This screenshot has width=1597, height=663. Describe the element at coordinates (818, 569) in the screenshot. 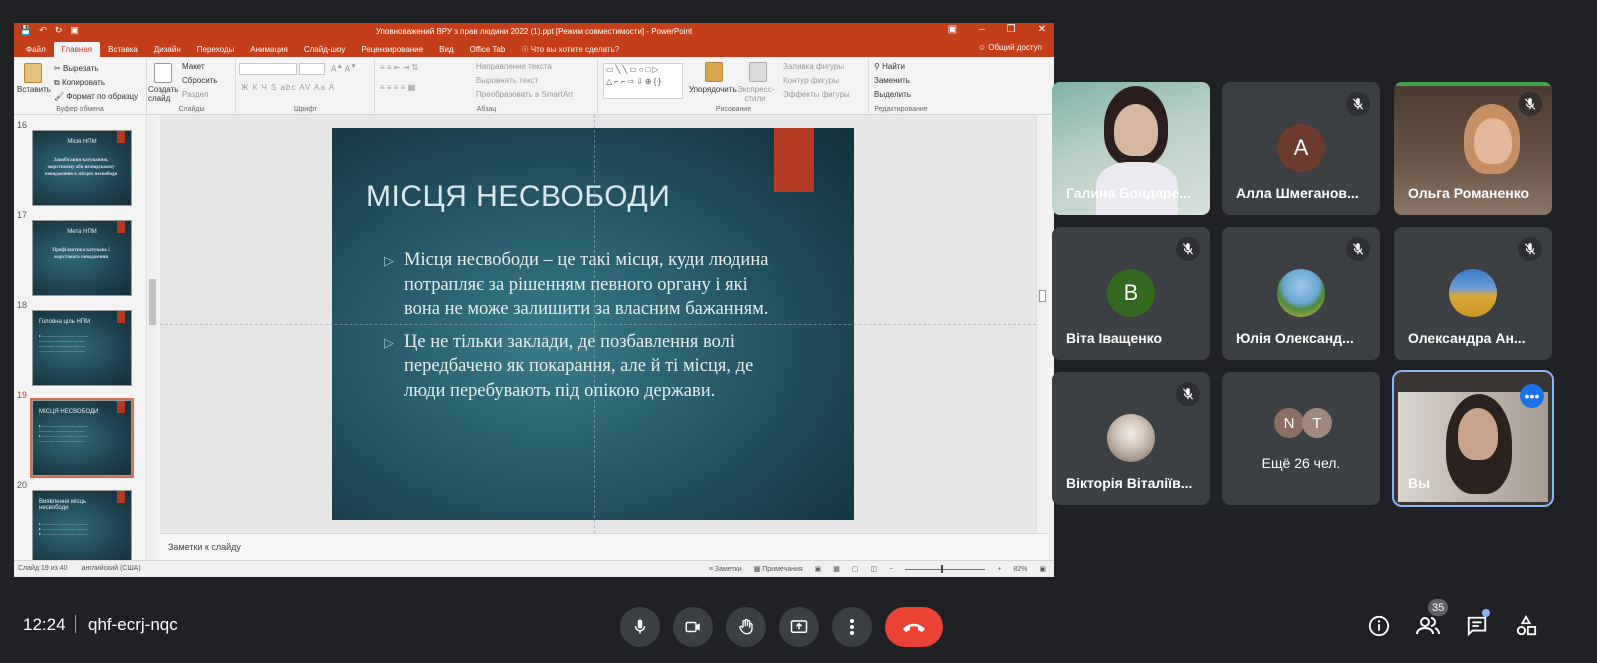

I see `normal-view-icon: ▣` at that location.